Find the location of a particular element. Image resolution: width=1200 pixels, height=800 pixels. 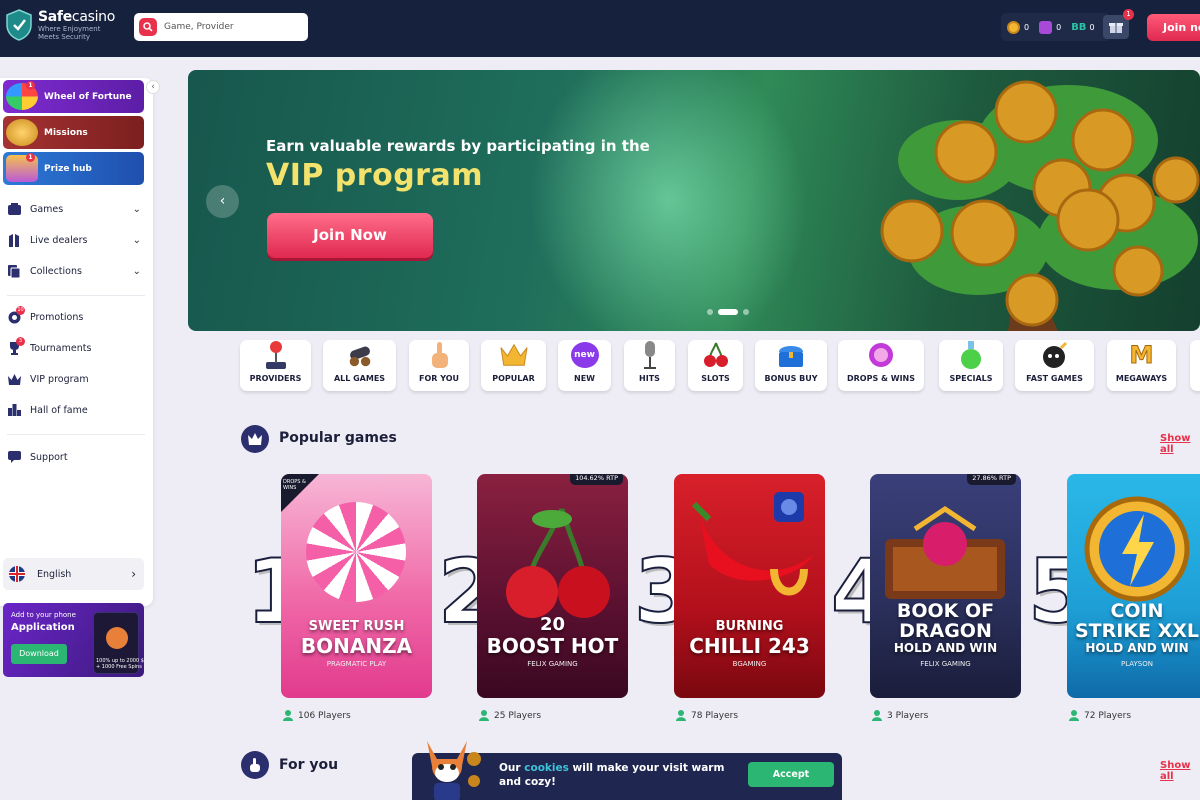

money-tree-image is located at coordinates (1040, 205).